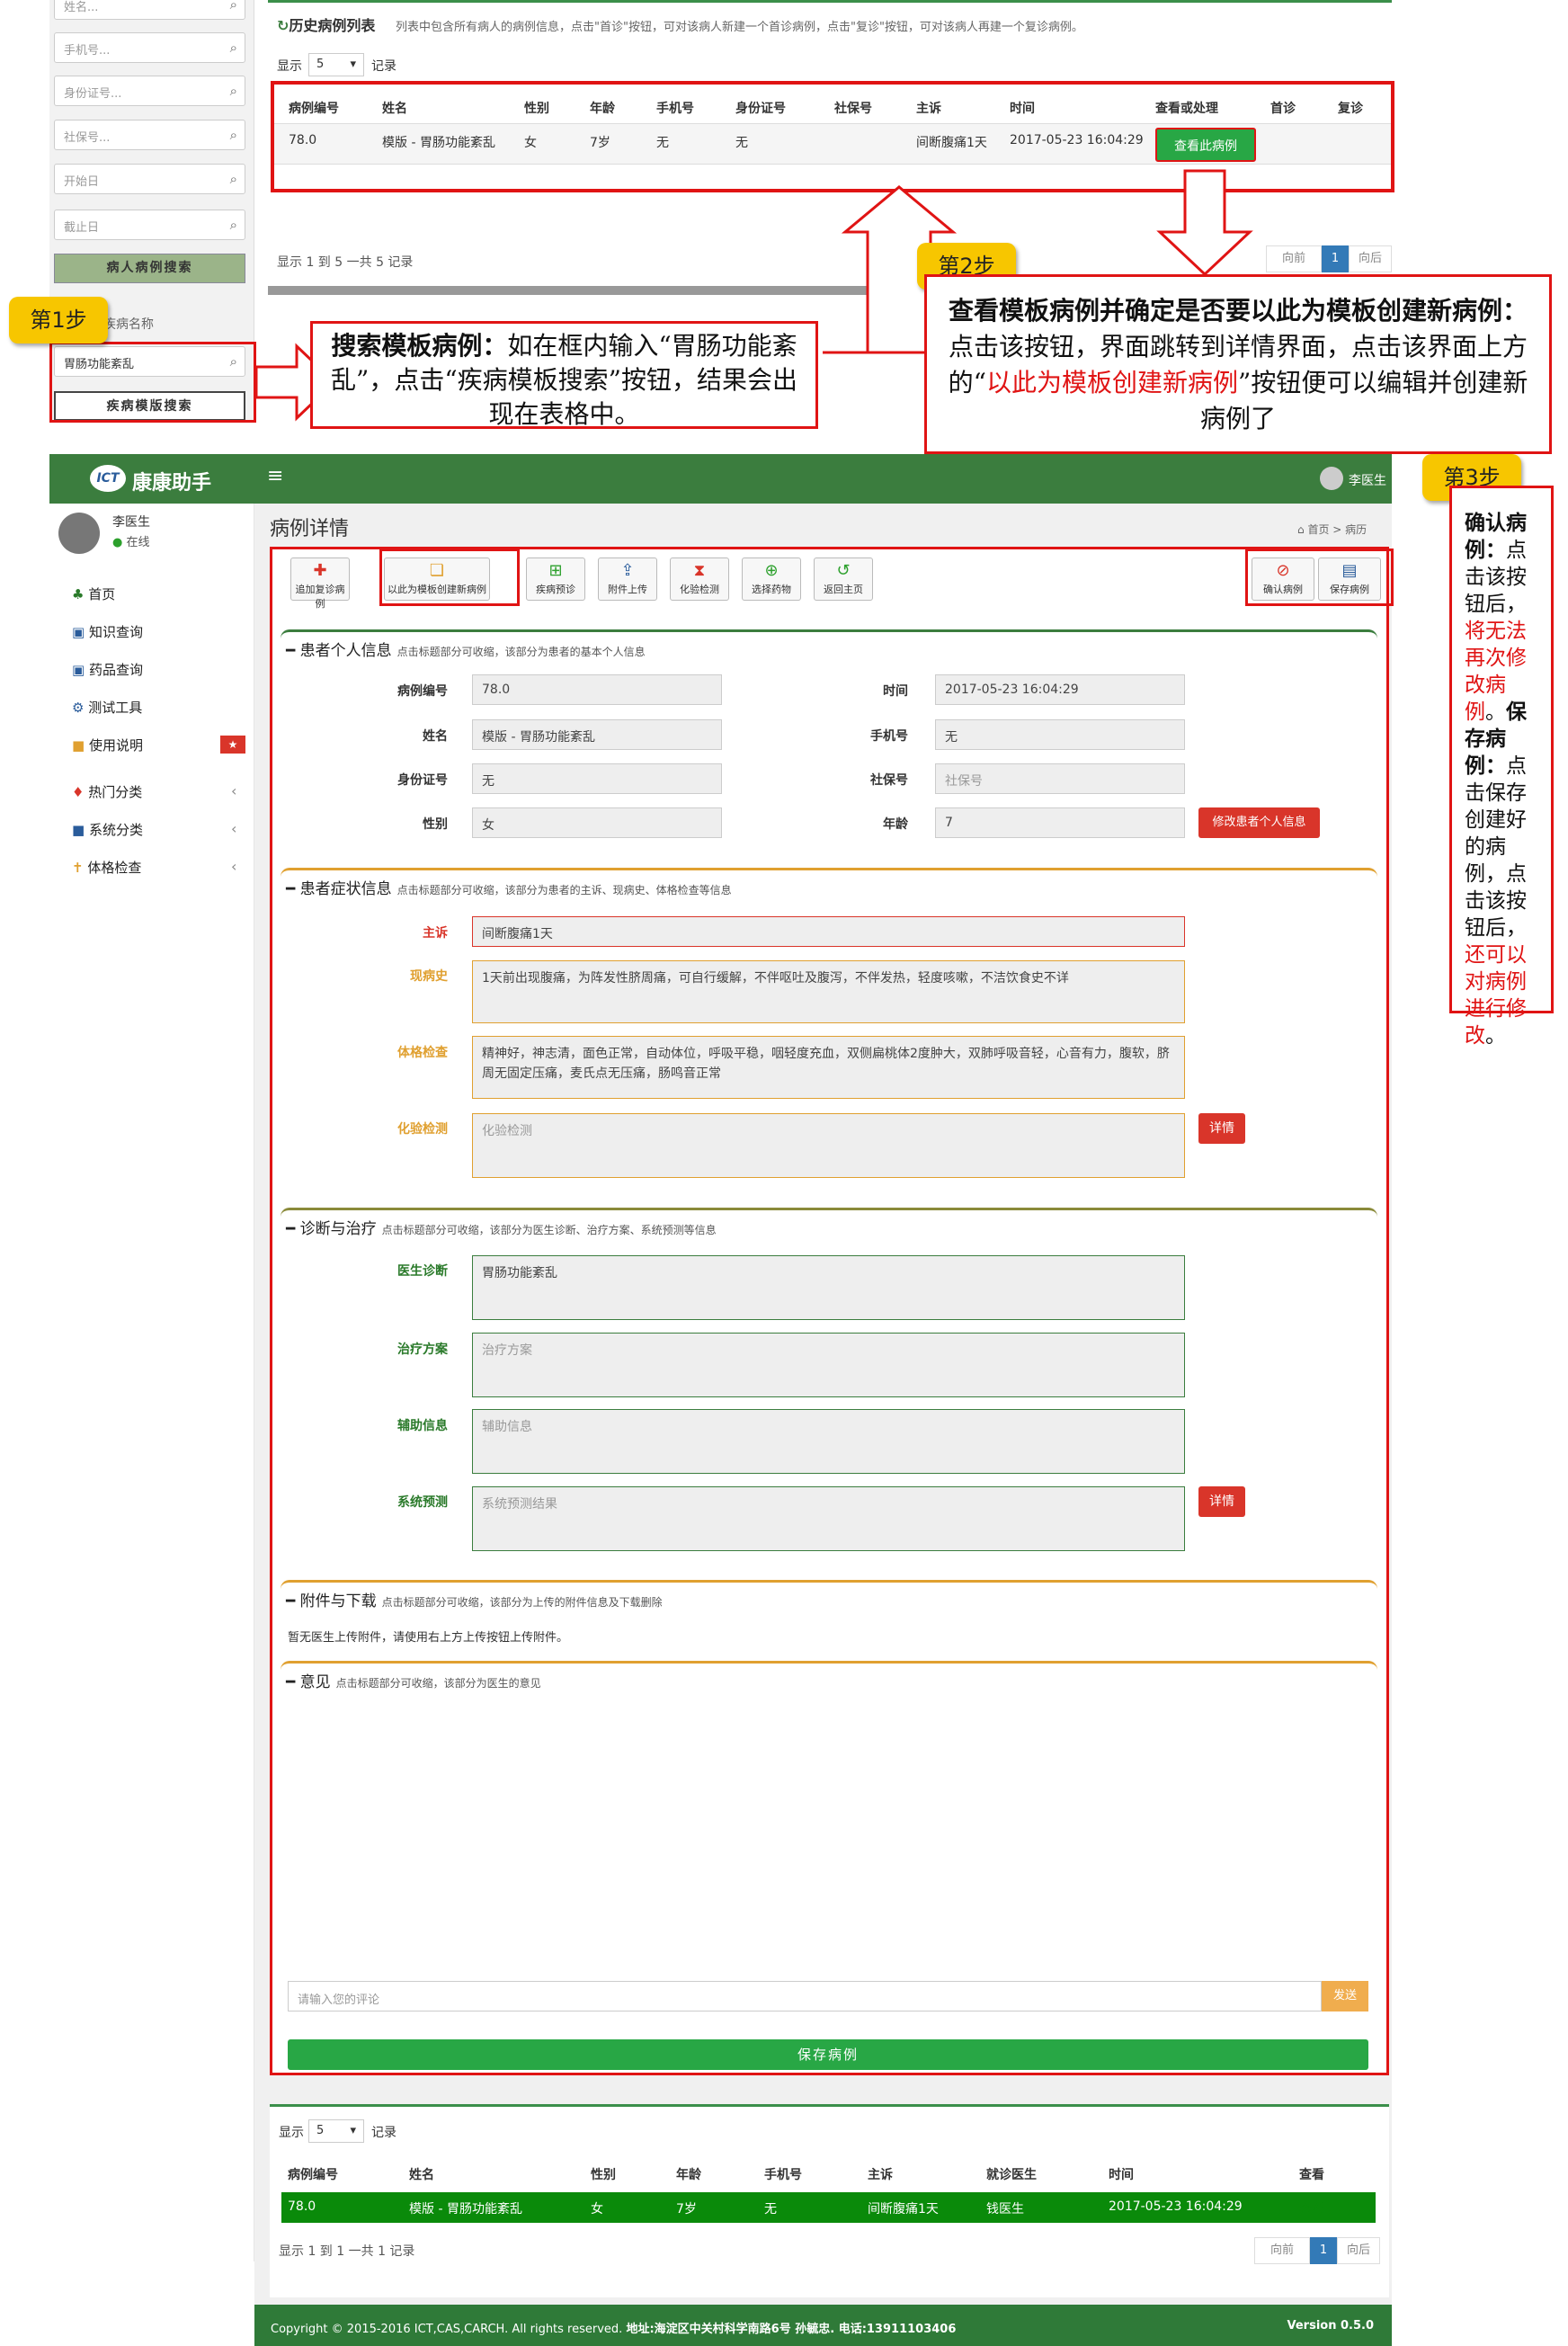 Image resolution: width=1568 pixels, height=2346 pixels. What do you see at coordinates (465, 2209) in the screenshot?
I see `cell: 模版 - 胃肠功能紊乱` at bounding box center [465, 2209].